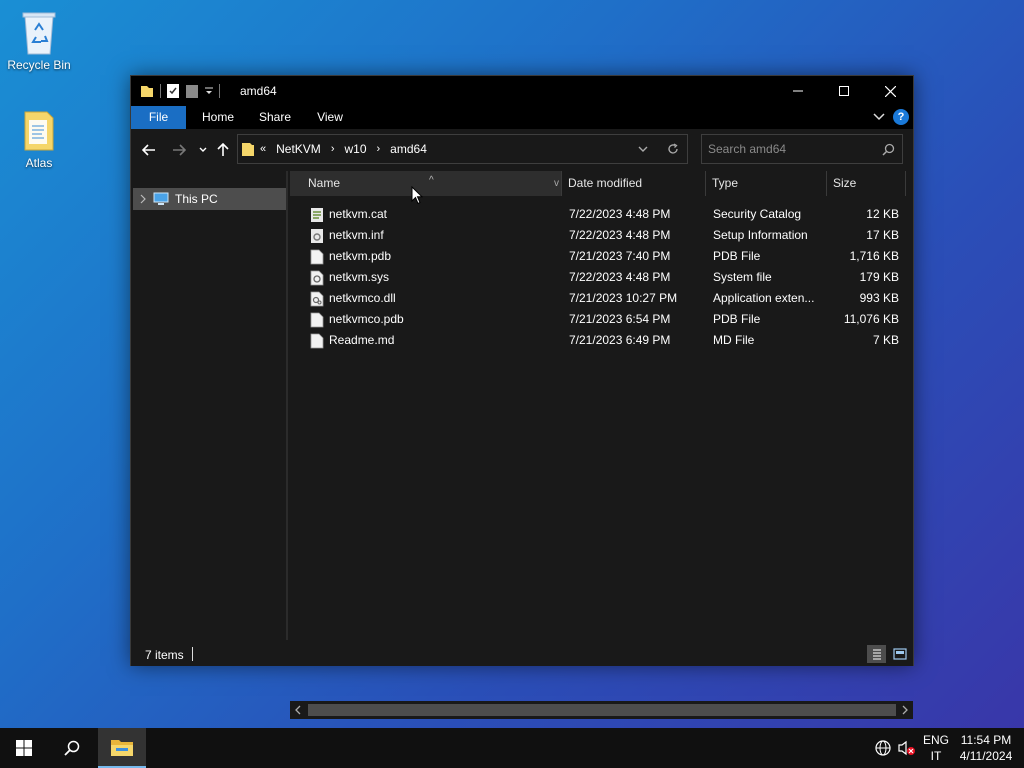 The height and width of the screenshot is (768, 1024). I want to click on desktop-icon-label: Recycle Bin, so click(39, 65).